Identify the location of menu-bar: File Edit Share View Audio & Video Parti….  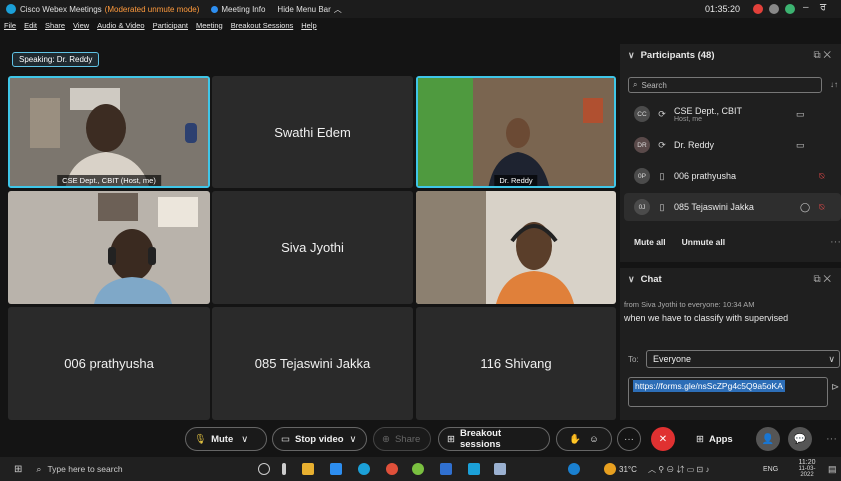
(310, 25).